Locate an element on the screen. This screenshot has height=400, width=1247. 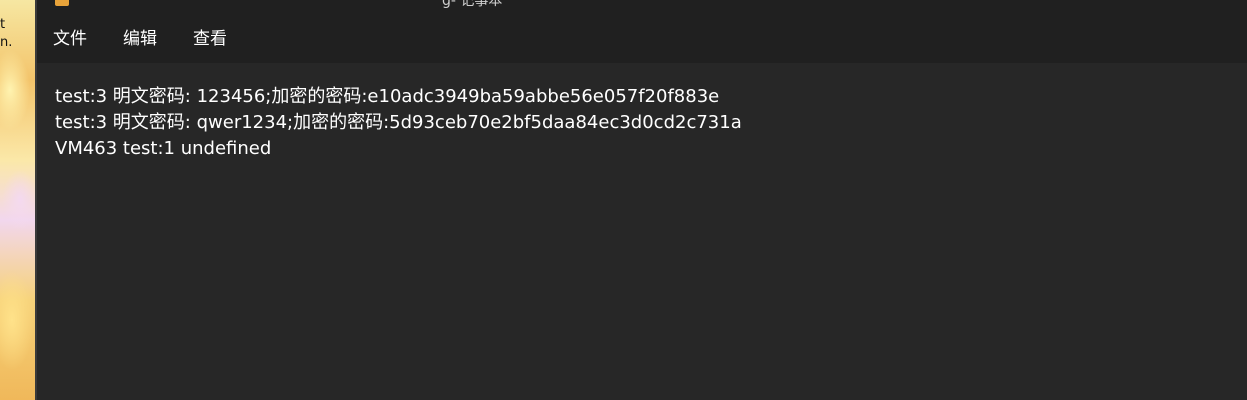
editor-line: VM463 test:1 undefined is located at coordinates (163, 148).